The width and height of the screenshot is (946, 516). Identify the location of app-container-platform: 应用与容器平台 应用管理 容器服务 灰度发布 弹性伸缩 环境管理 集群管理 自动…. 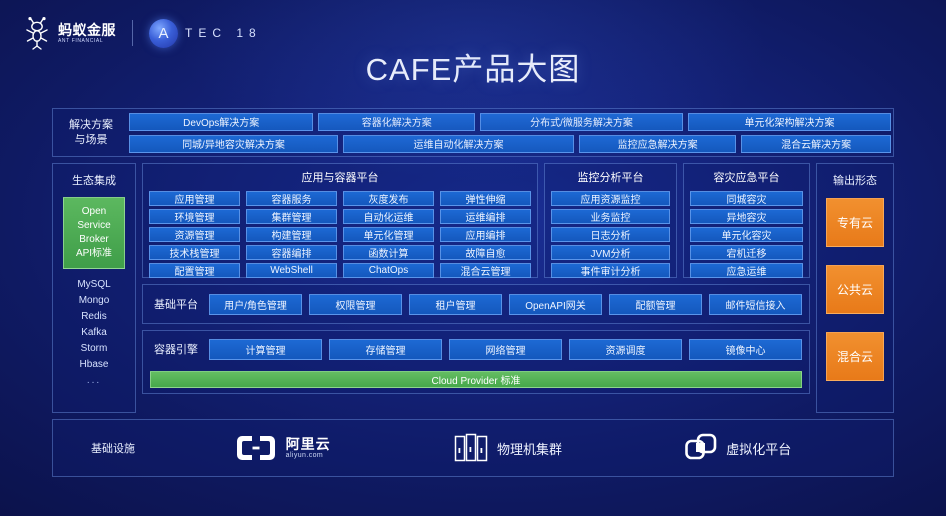
(340, 220).